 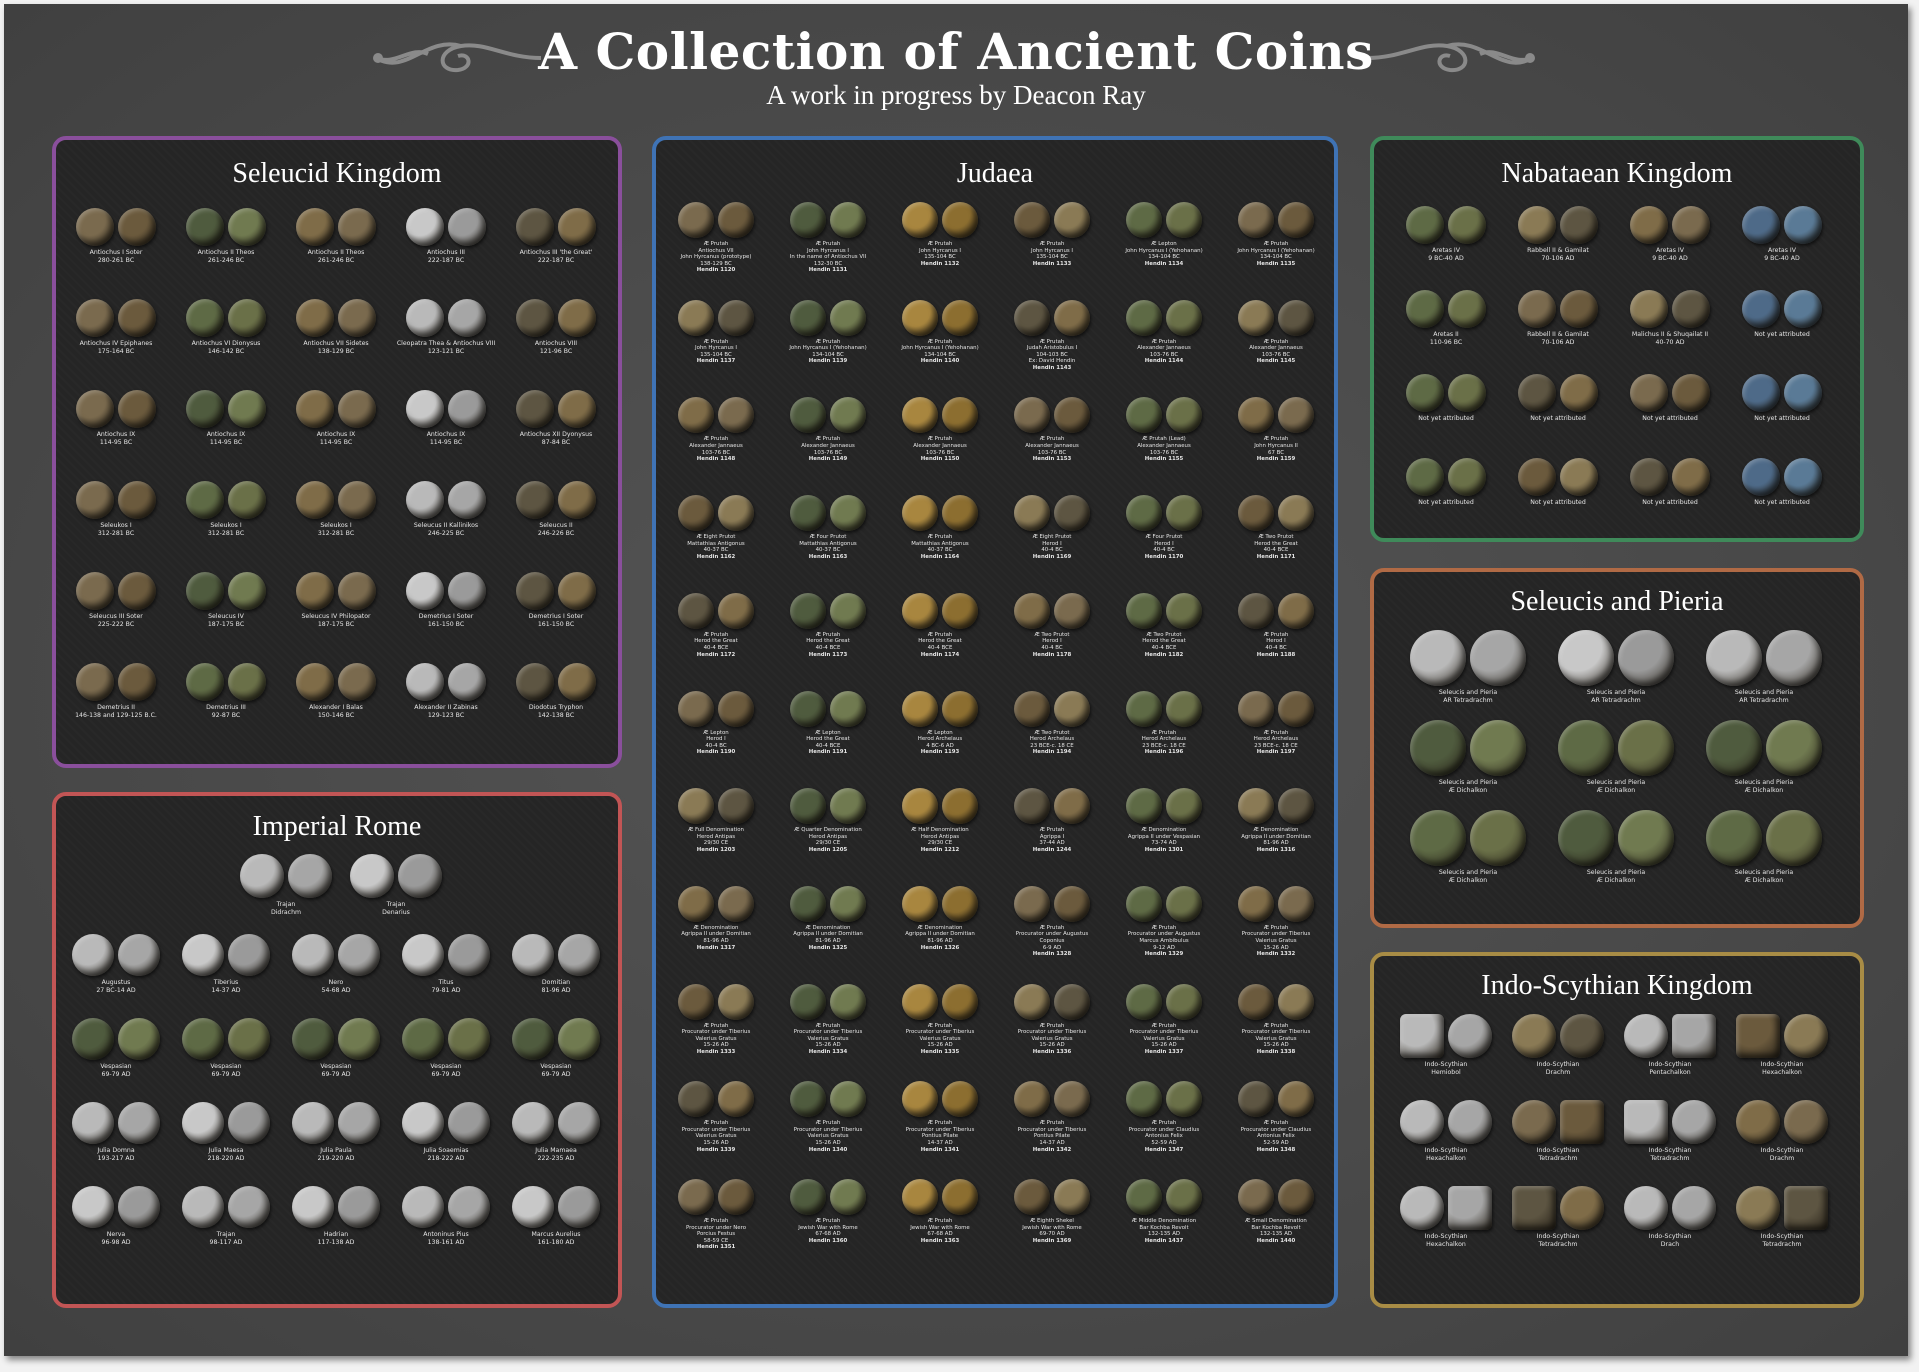 What do you see at coordinates (1164, 752) in the screenshot?
I see `hendin-reference: Hendin 1196` at bounding box center [1164, 752].